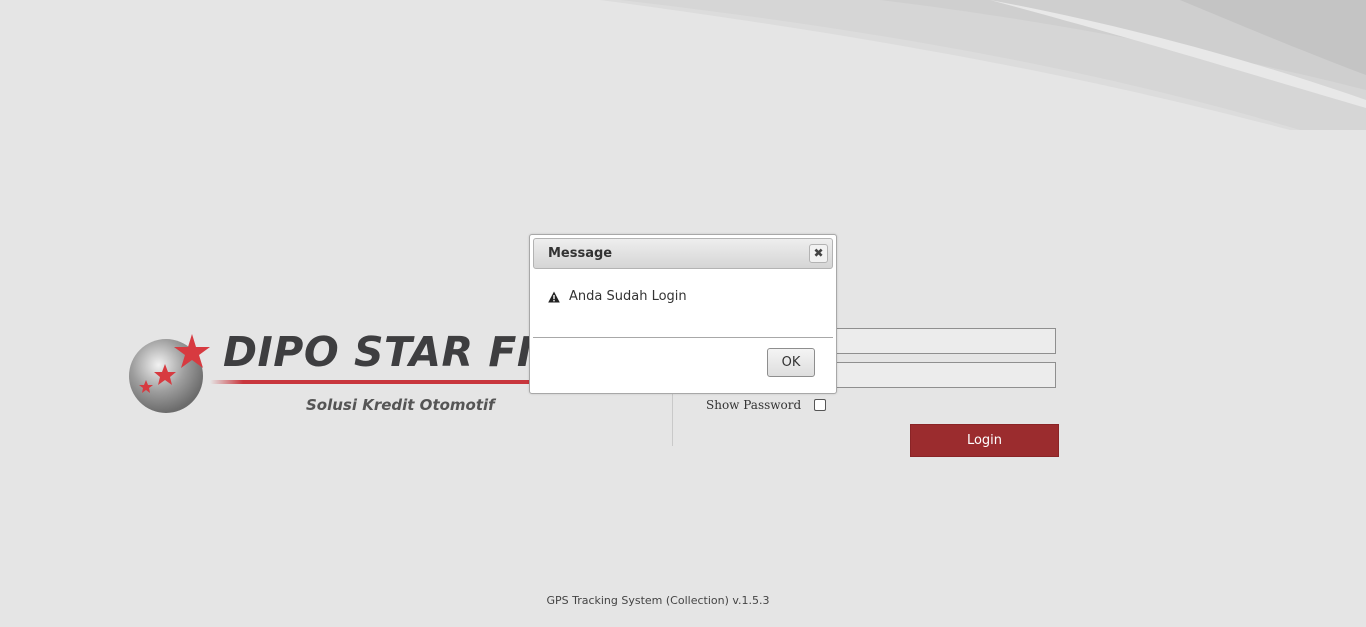 The image size is (1366, 627). I want to click on logo-underline, so click(375, 382).